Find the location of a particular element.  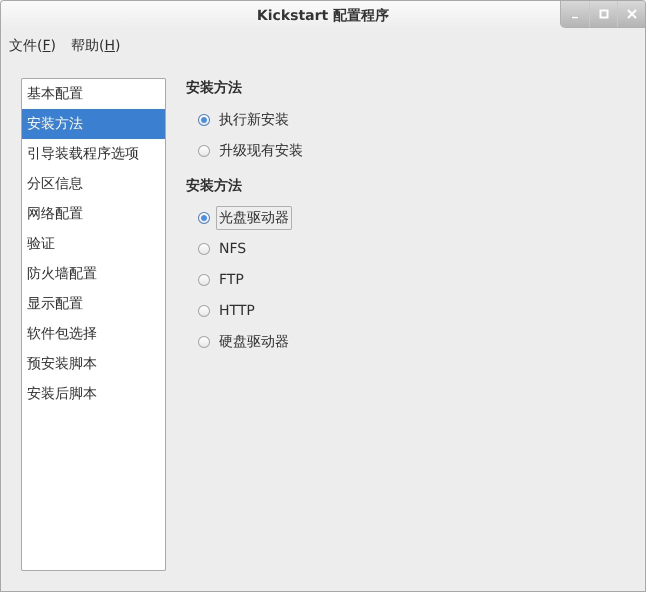

sidebar-item: 安装后脚本 is located at coordinates (93, 394).